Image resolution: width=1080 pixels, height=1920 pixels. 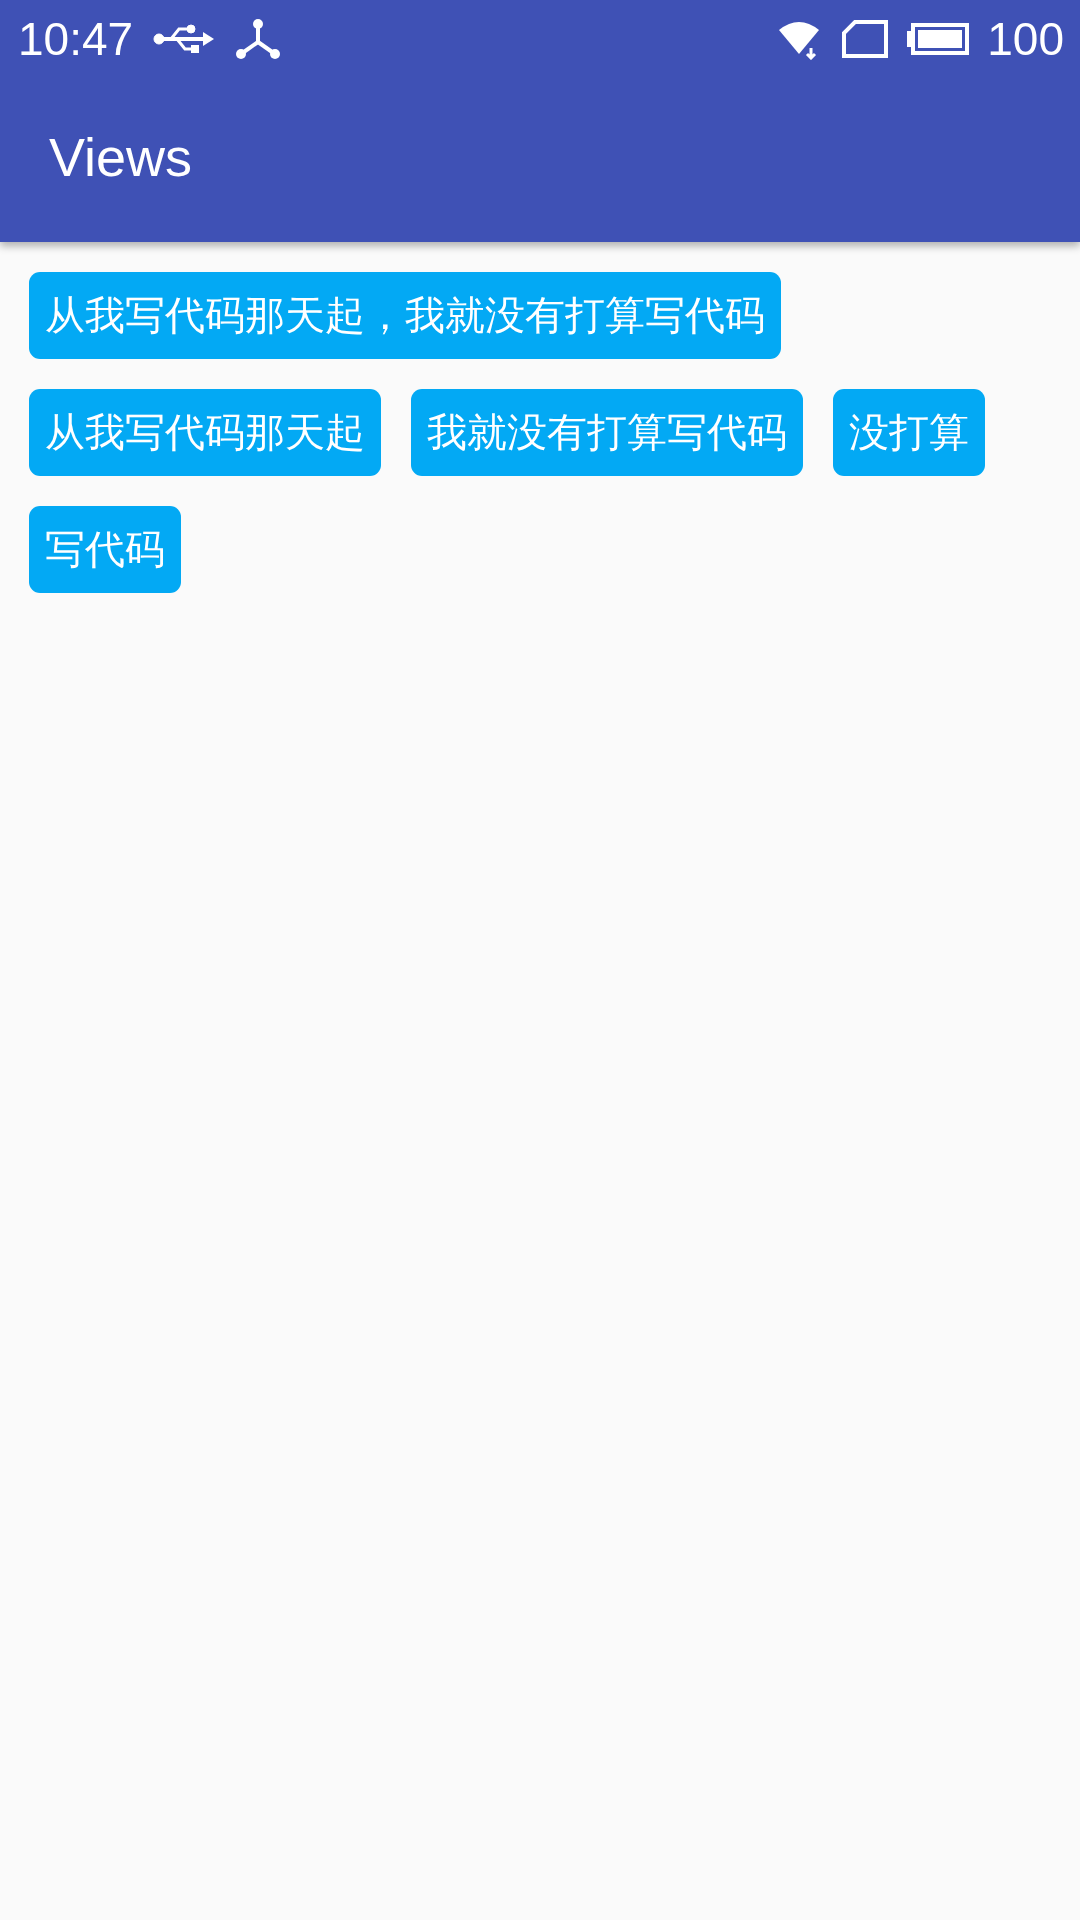 I want to click on tag-chip: 没打算, so click(x=909, y=432).